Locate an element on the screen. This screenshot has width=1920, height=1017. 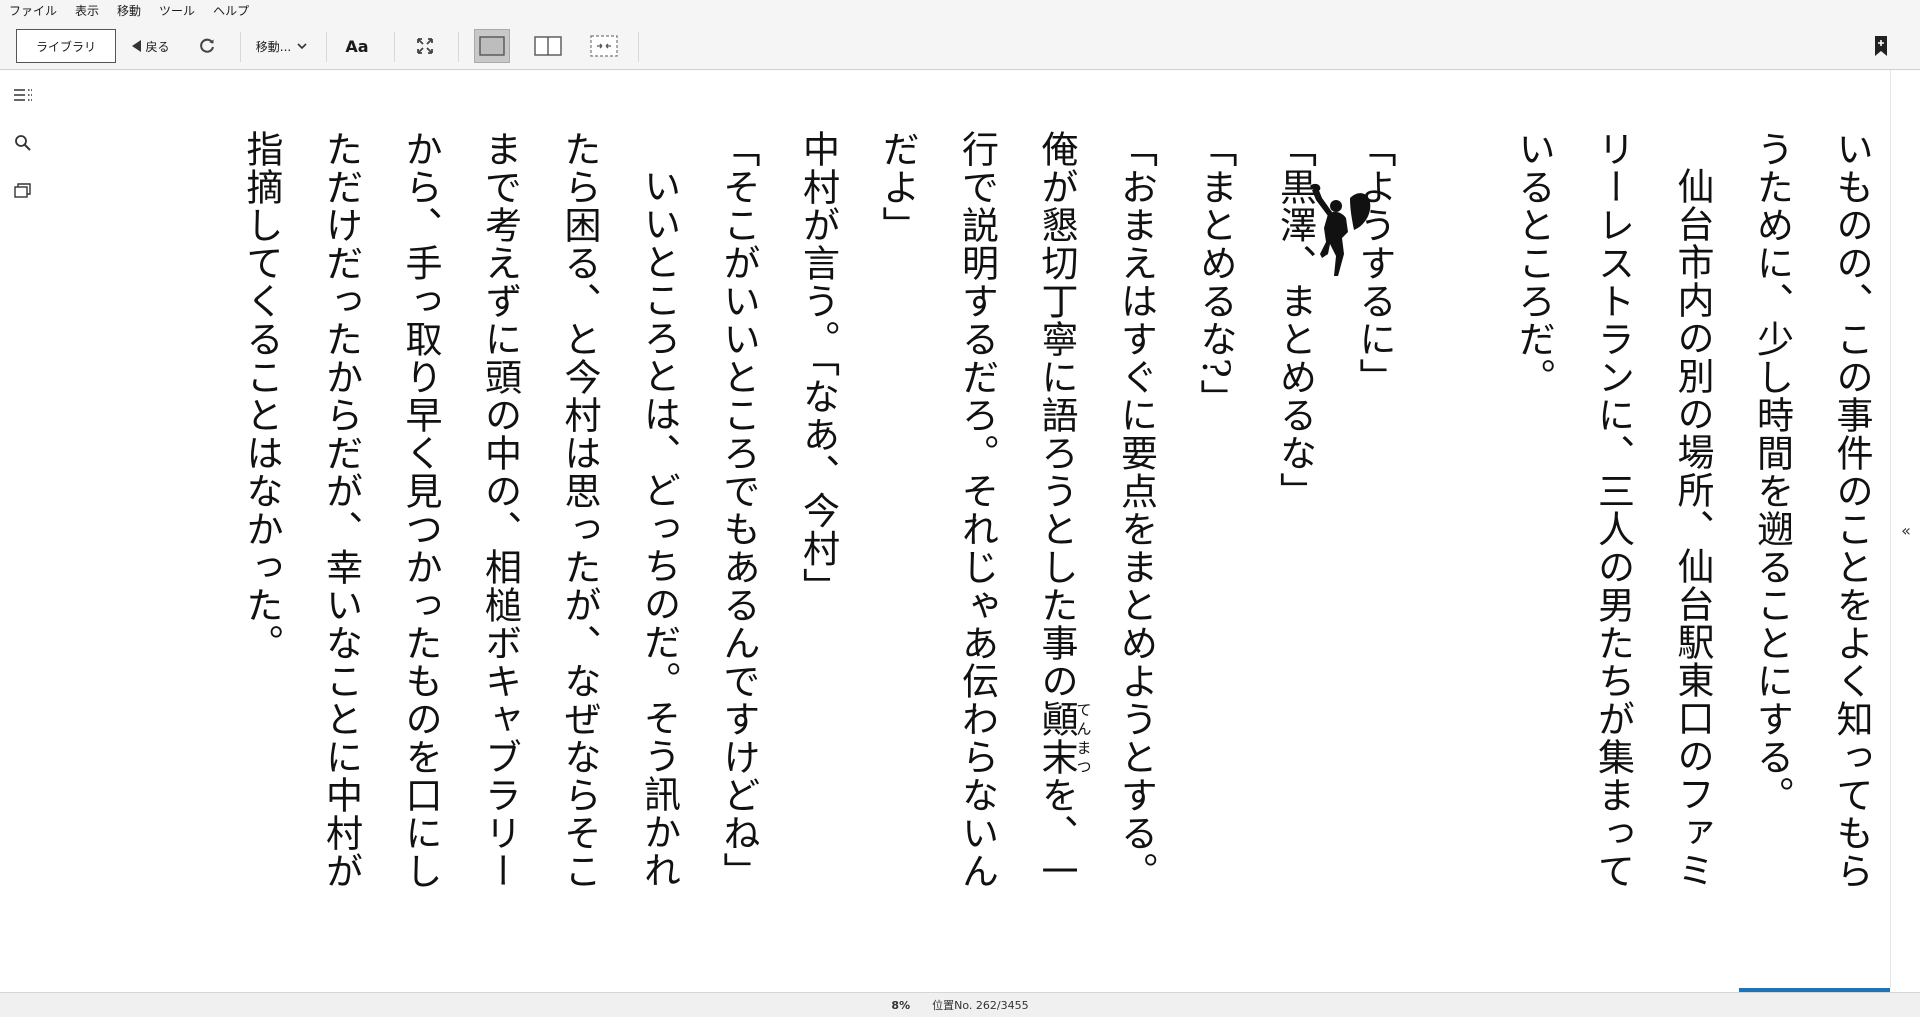
book-paragraph: いものの、この事件のことをよく知ってもらうために、少し時間を遡ることにする。 is located at coordinates (1811, 525).